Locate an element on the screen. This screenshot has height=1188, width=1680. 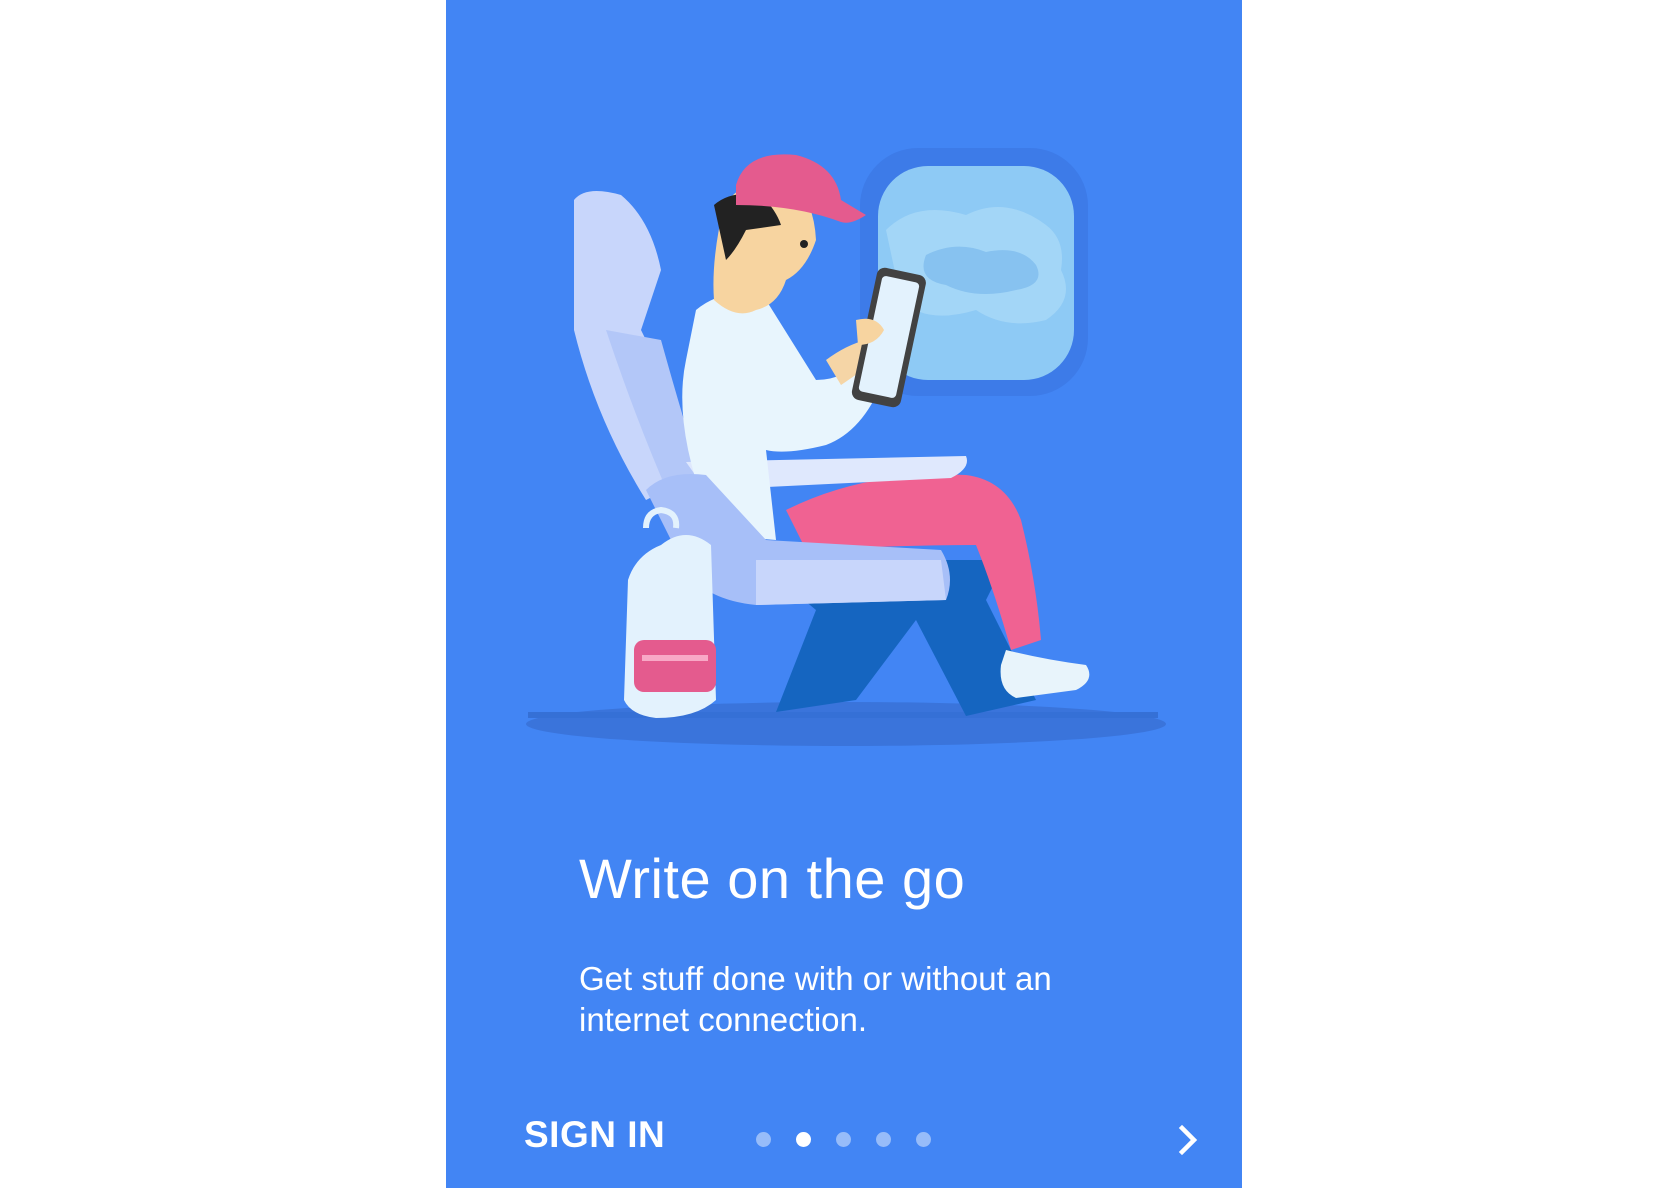
next-button is located at coordinates (1188, 1140).